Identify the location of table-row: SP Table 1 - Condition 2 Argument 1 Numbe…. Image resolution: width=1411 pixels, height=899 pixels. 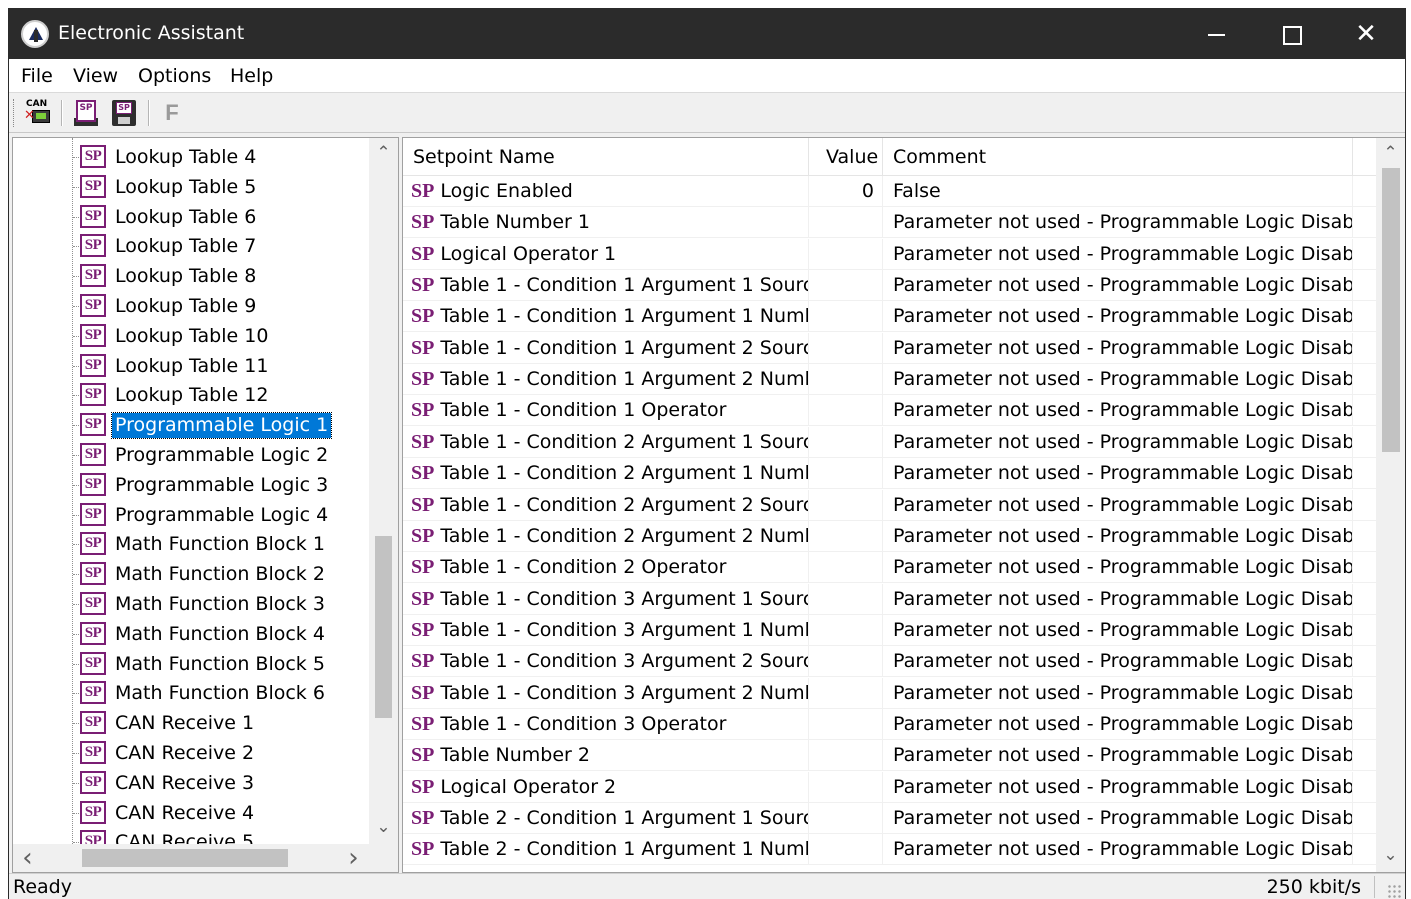
(889, 474).